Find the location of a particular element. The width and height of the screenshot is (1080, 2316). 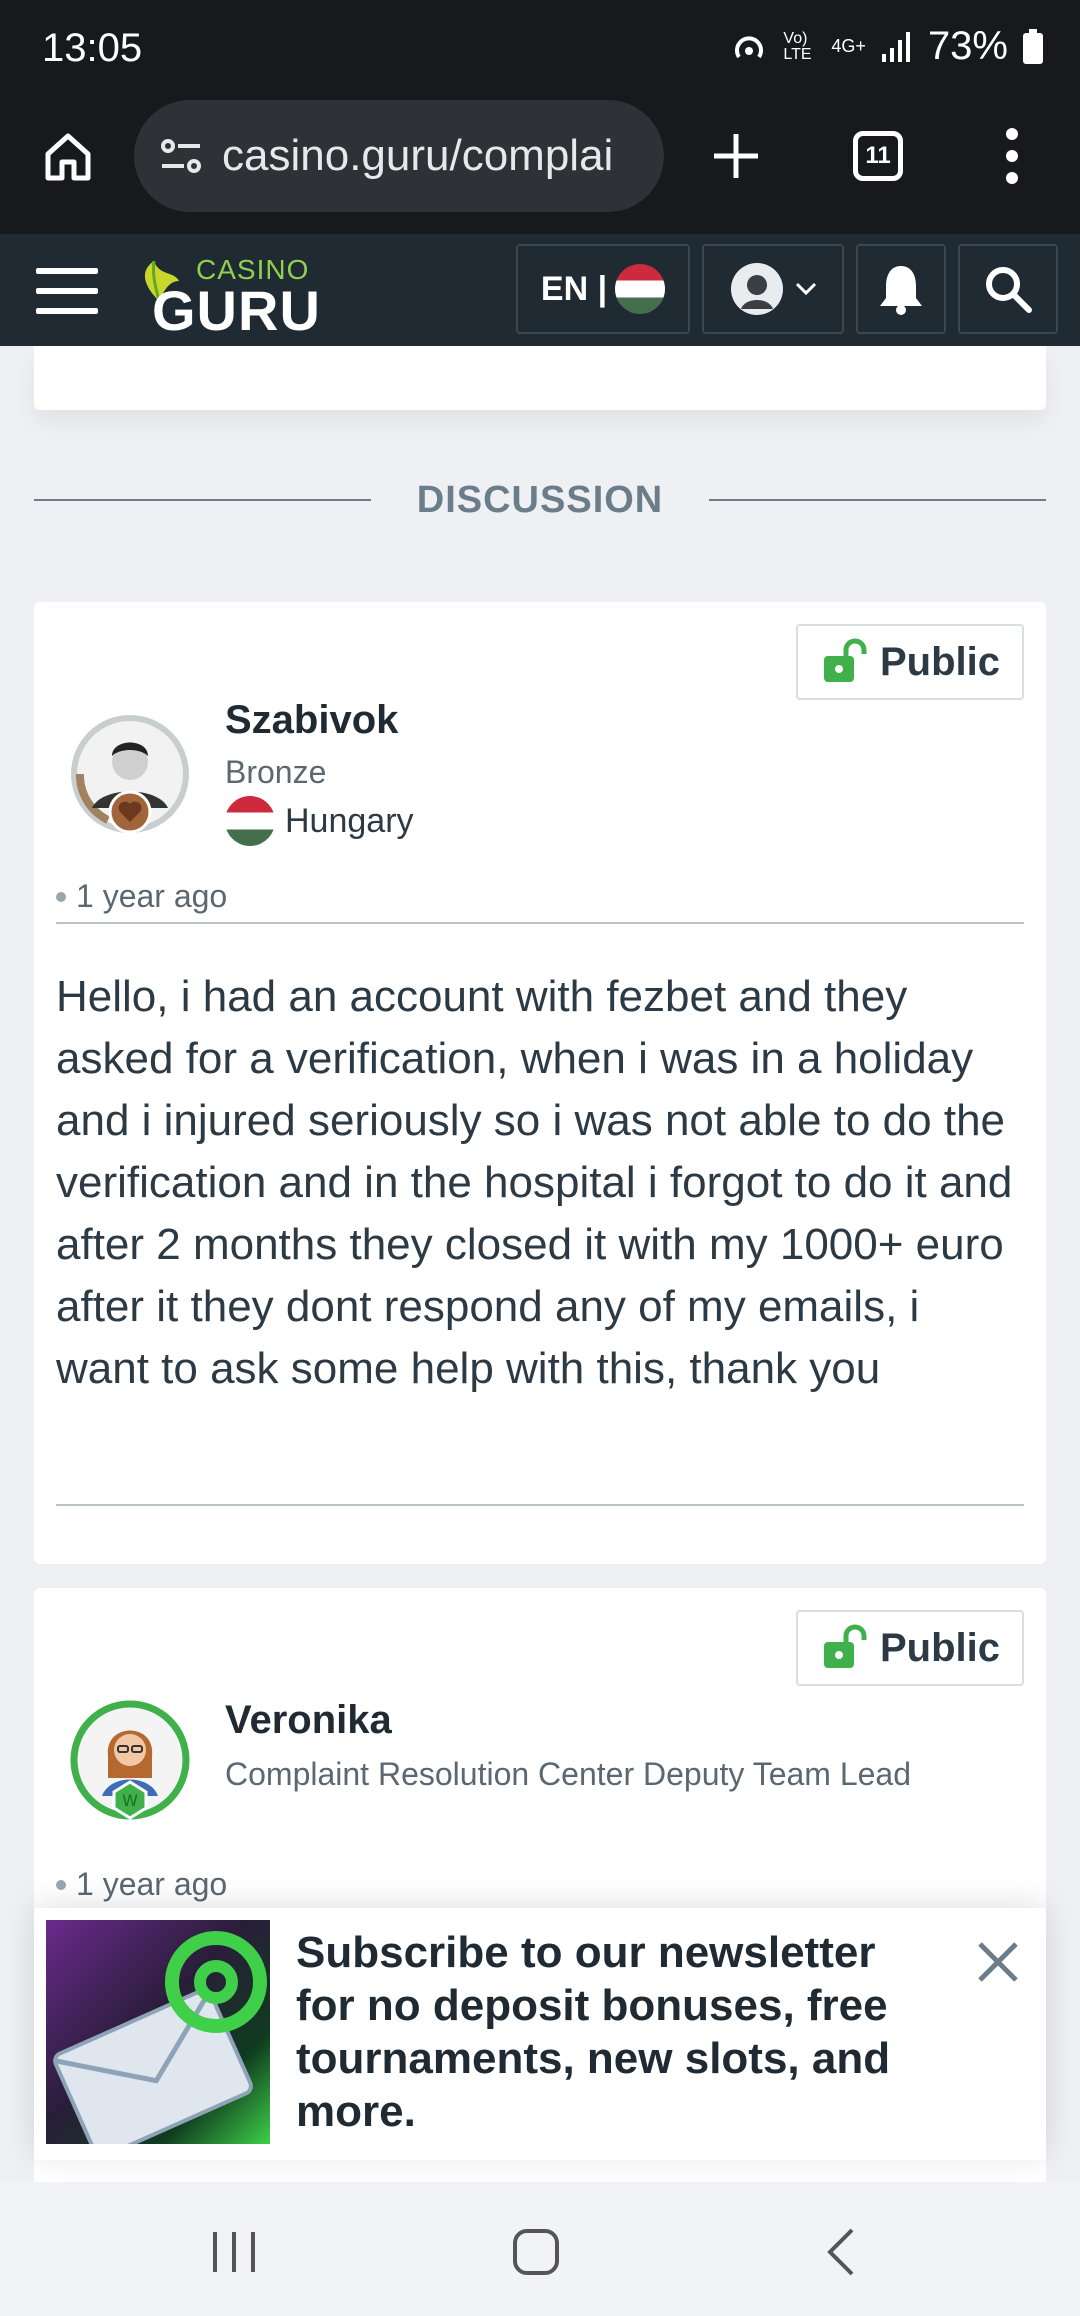

browser-toolbar: casino.guru/complai 11 is located at coordinates (540, 165).